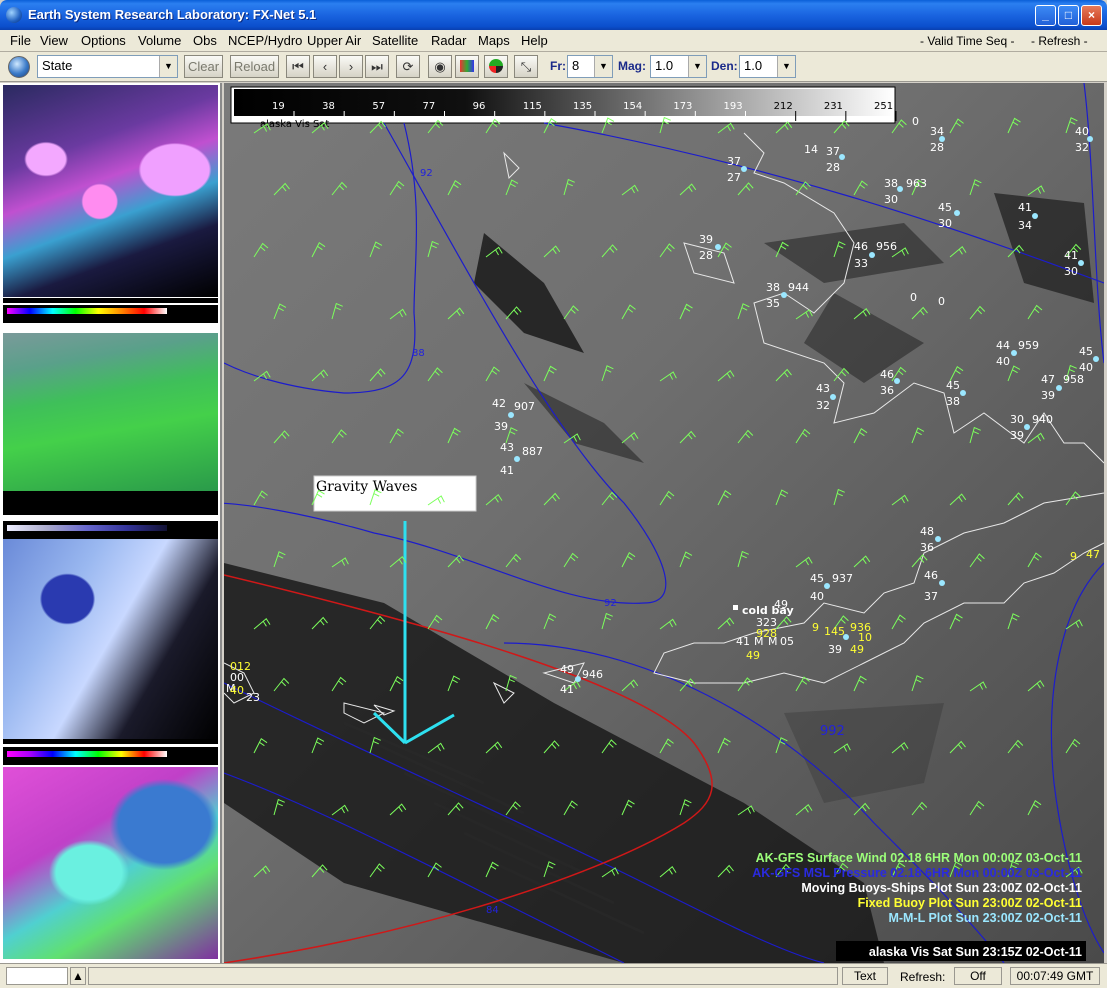  What do you see at coordinates (334, 40) in the screenshot?
I see `menu-upper-air: Upper Air` at bounding box center [334, 40].